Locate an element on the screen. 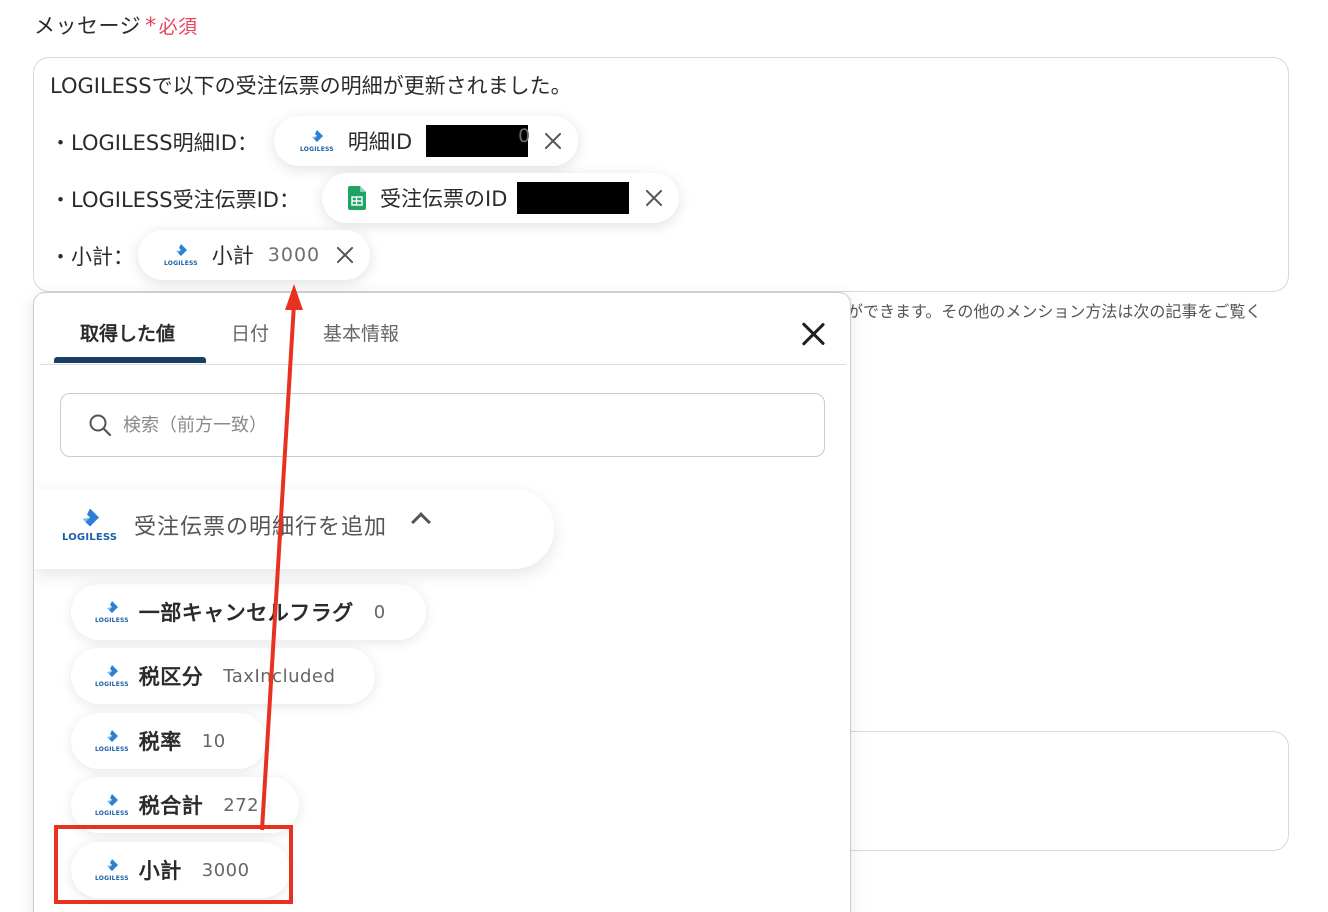 The image size is (1328, 912). active-tab-indicator is located at coordinates (130, 360).